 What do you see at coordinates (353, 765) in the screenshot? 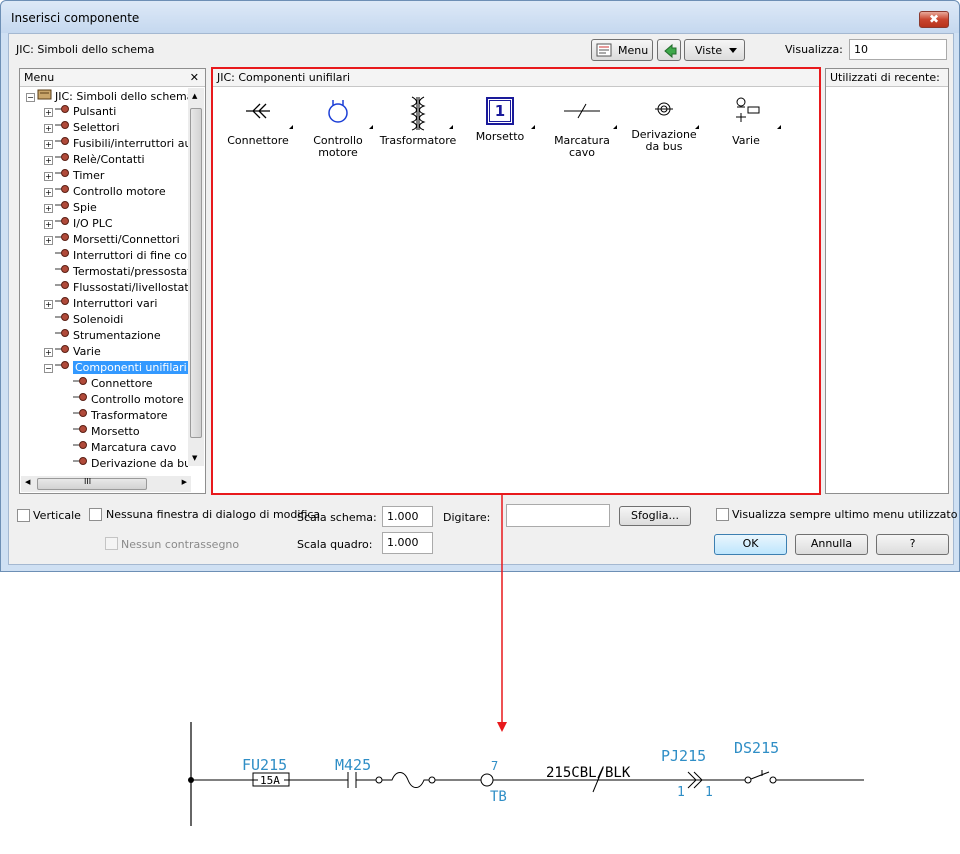
I see `motor-tag: M425` at bounding box center [353, 765].